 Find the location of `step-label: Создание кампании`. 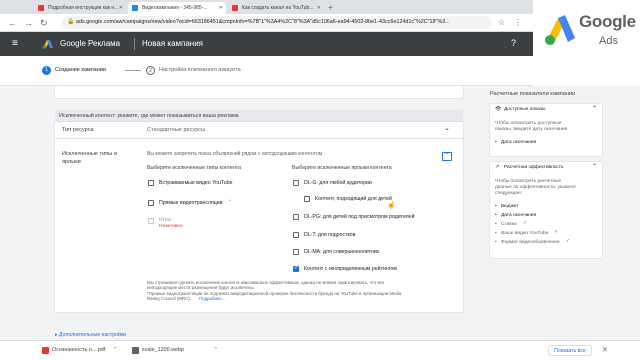

step-label: Создание кампании is located at coordinates (80, 70).